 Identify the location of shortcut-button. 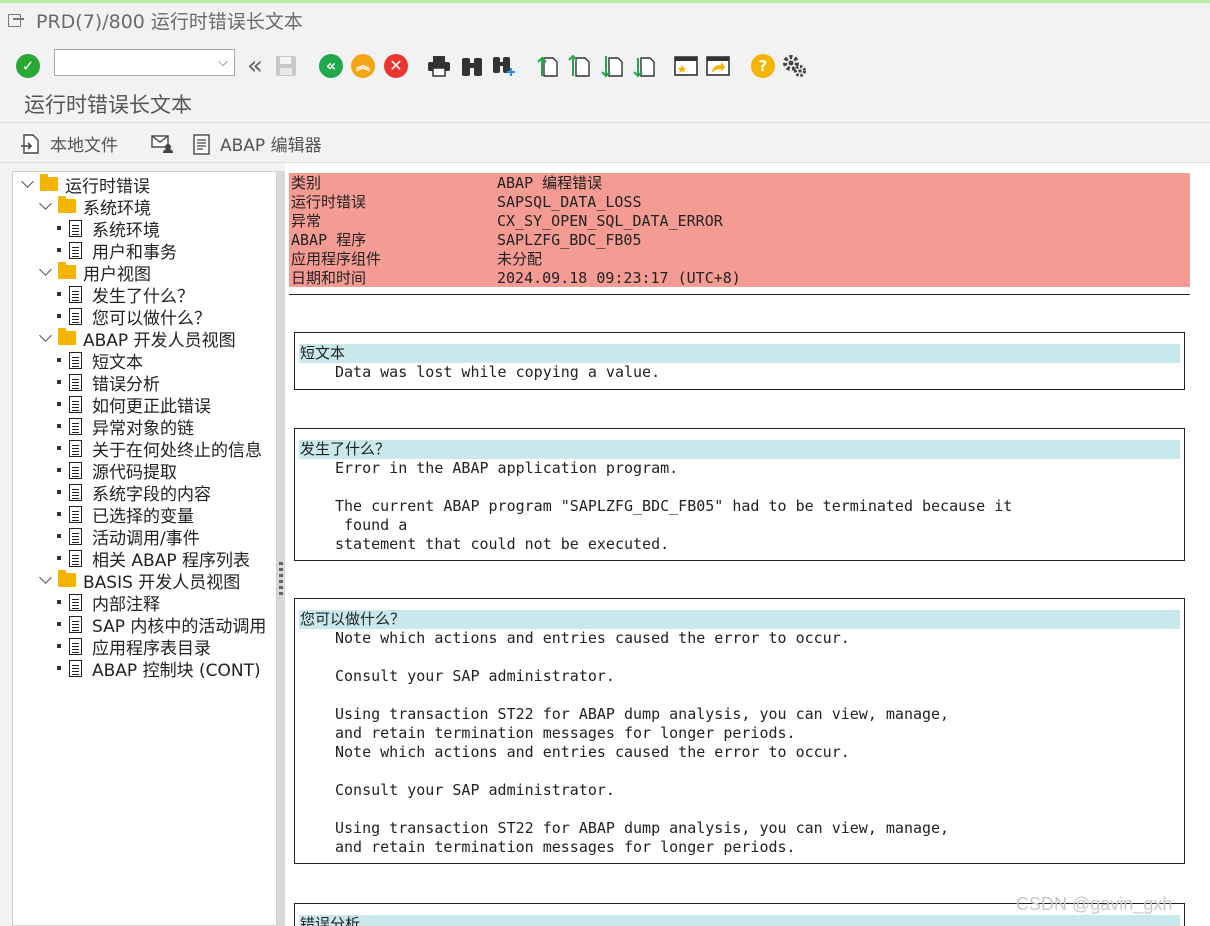
(718, 66).